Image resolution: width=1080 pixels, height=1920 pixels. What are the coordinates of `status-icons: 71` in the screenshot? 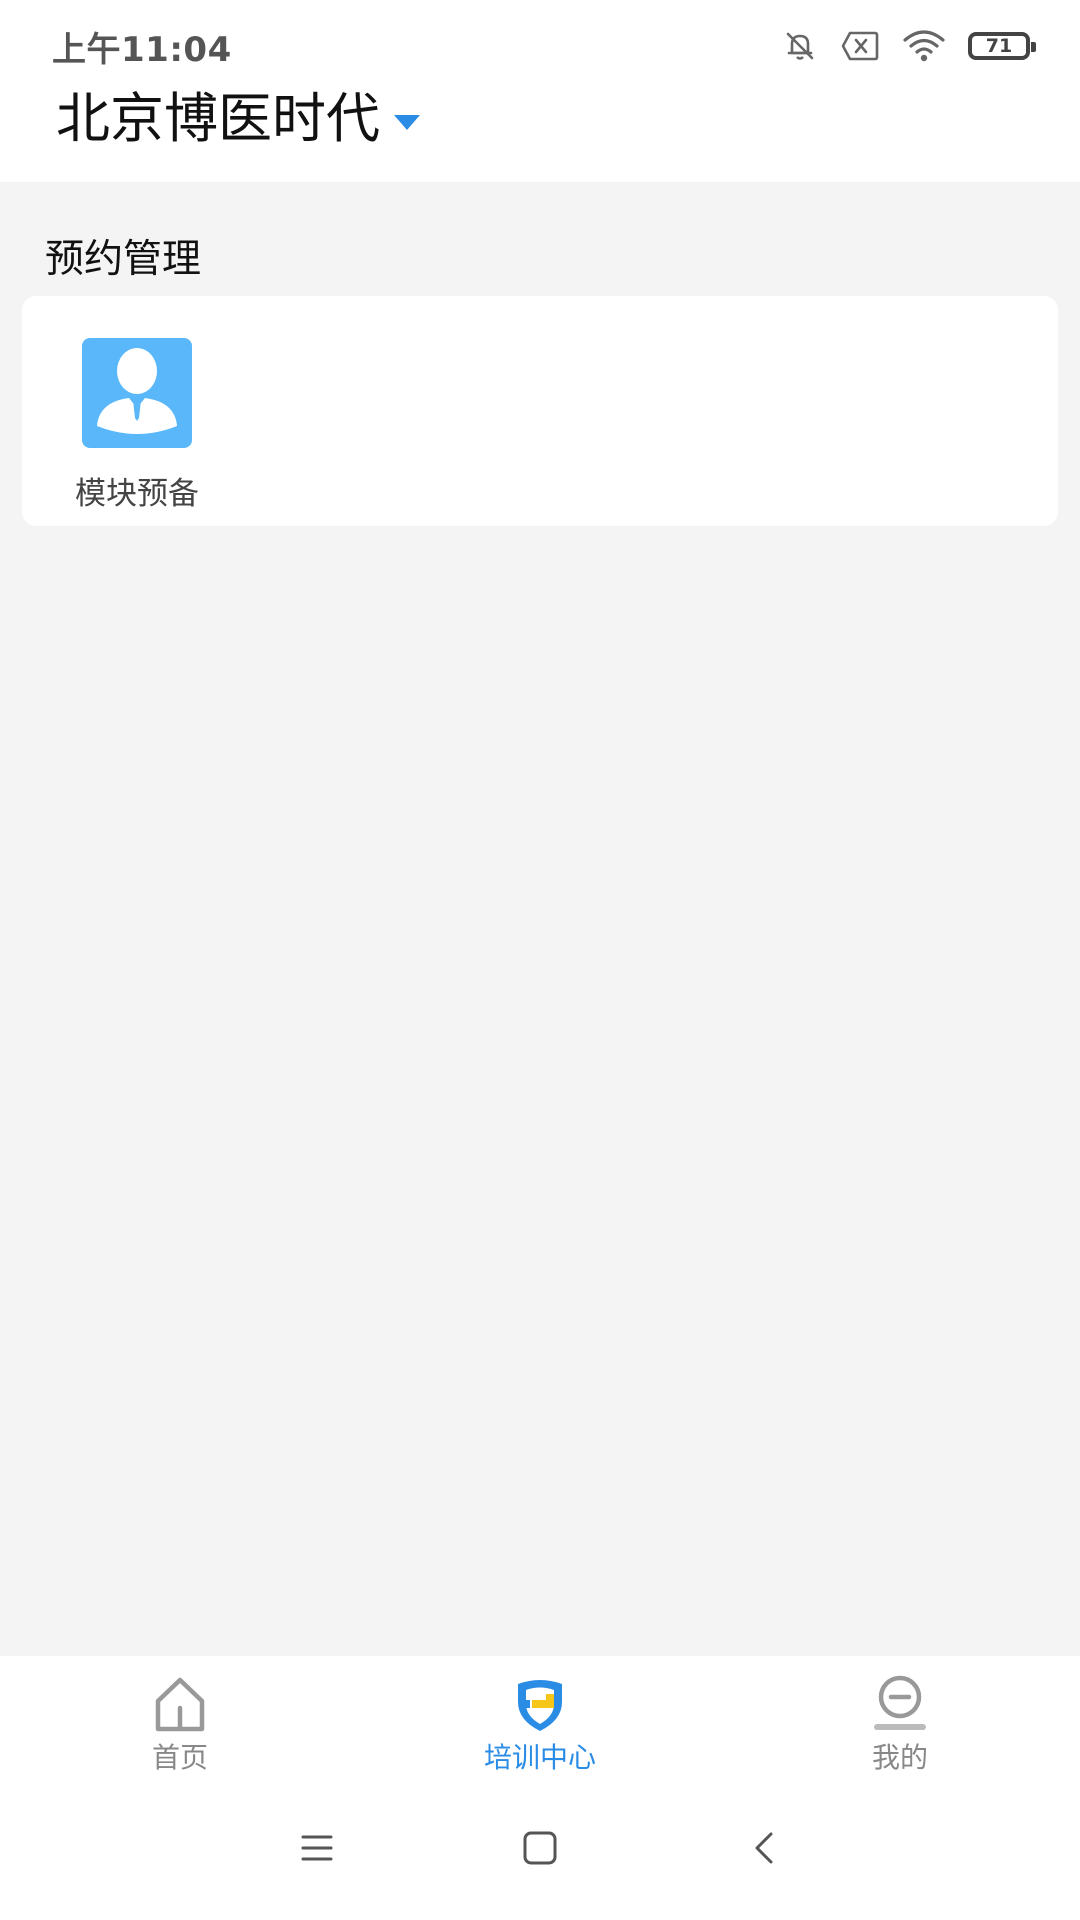 It's located at (909, 46).